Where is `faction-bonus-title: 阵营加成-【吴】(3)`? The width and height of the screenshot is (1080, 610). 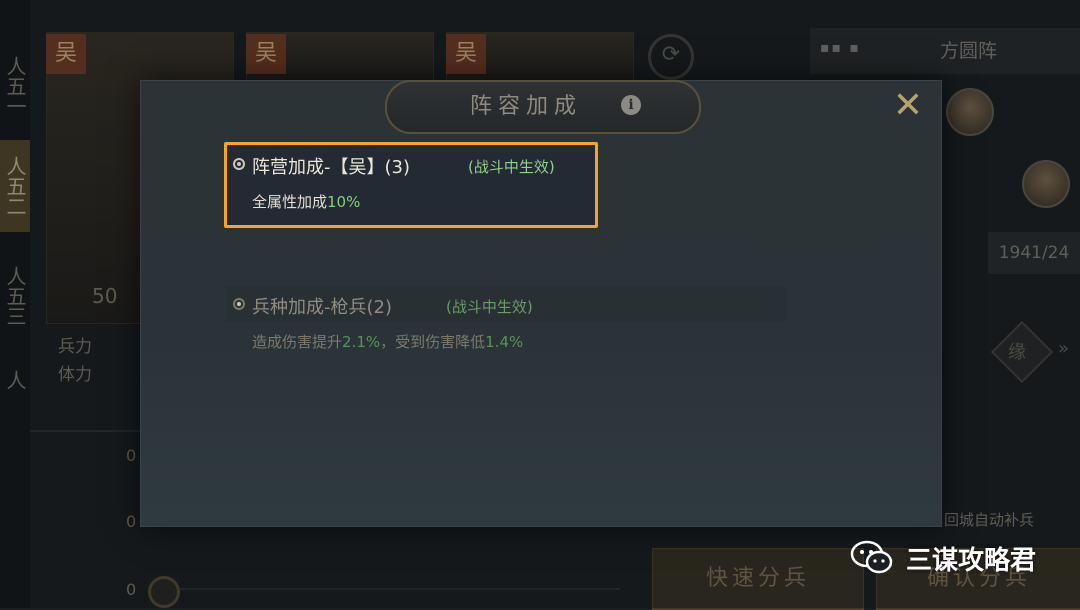 faction-bonus-title: 阵营加成-【吴】(3) is located at coordinates (331, 167).